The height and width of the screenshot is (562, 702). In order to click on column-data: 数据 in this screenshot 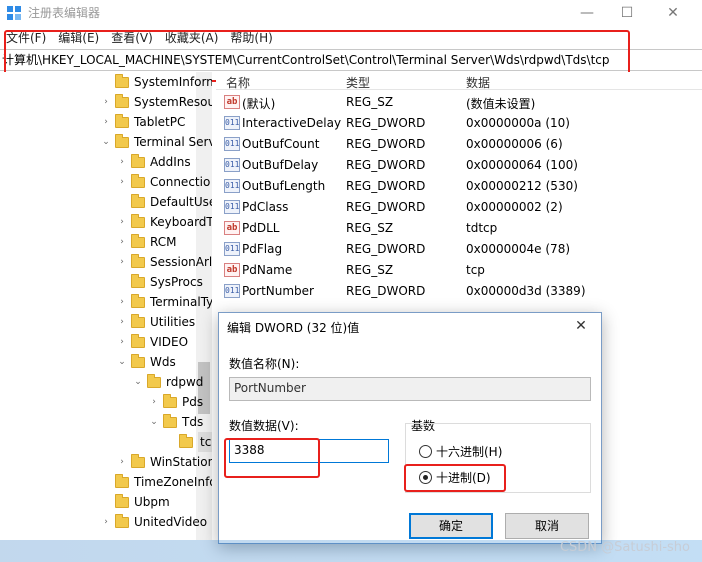, I will do `click(478, 82)`.